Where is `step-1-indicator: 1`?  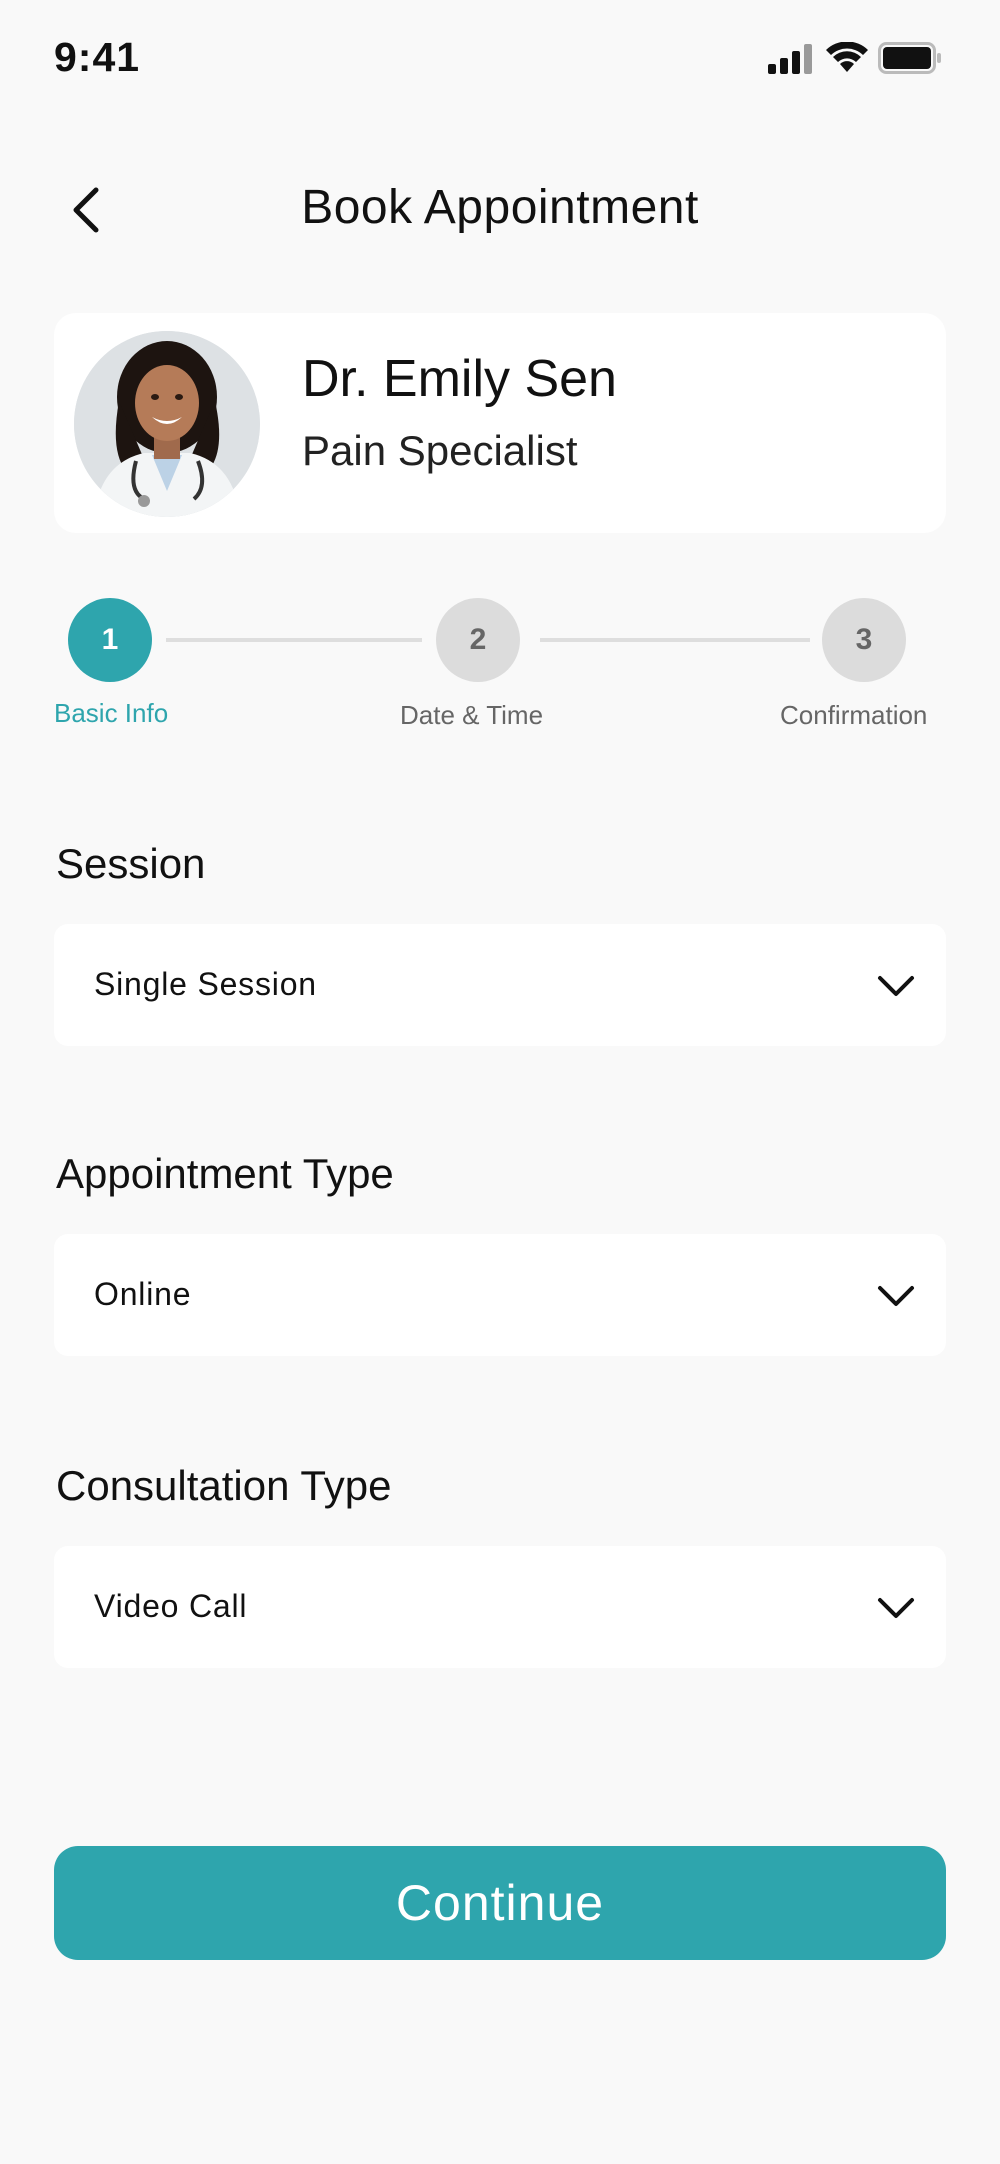 step-1-indicator: 1 is located at coordinates (110, 640).